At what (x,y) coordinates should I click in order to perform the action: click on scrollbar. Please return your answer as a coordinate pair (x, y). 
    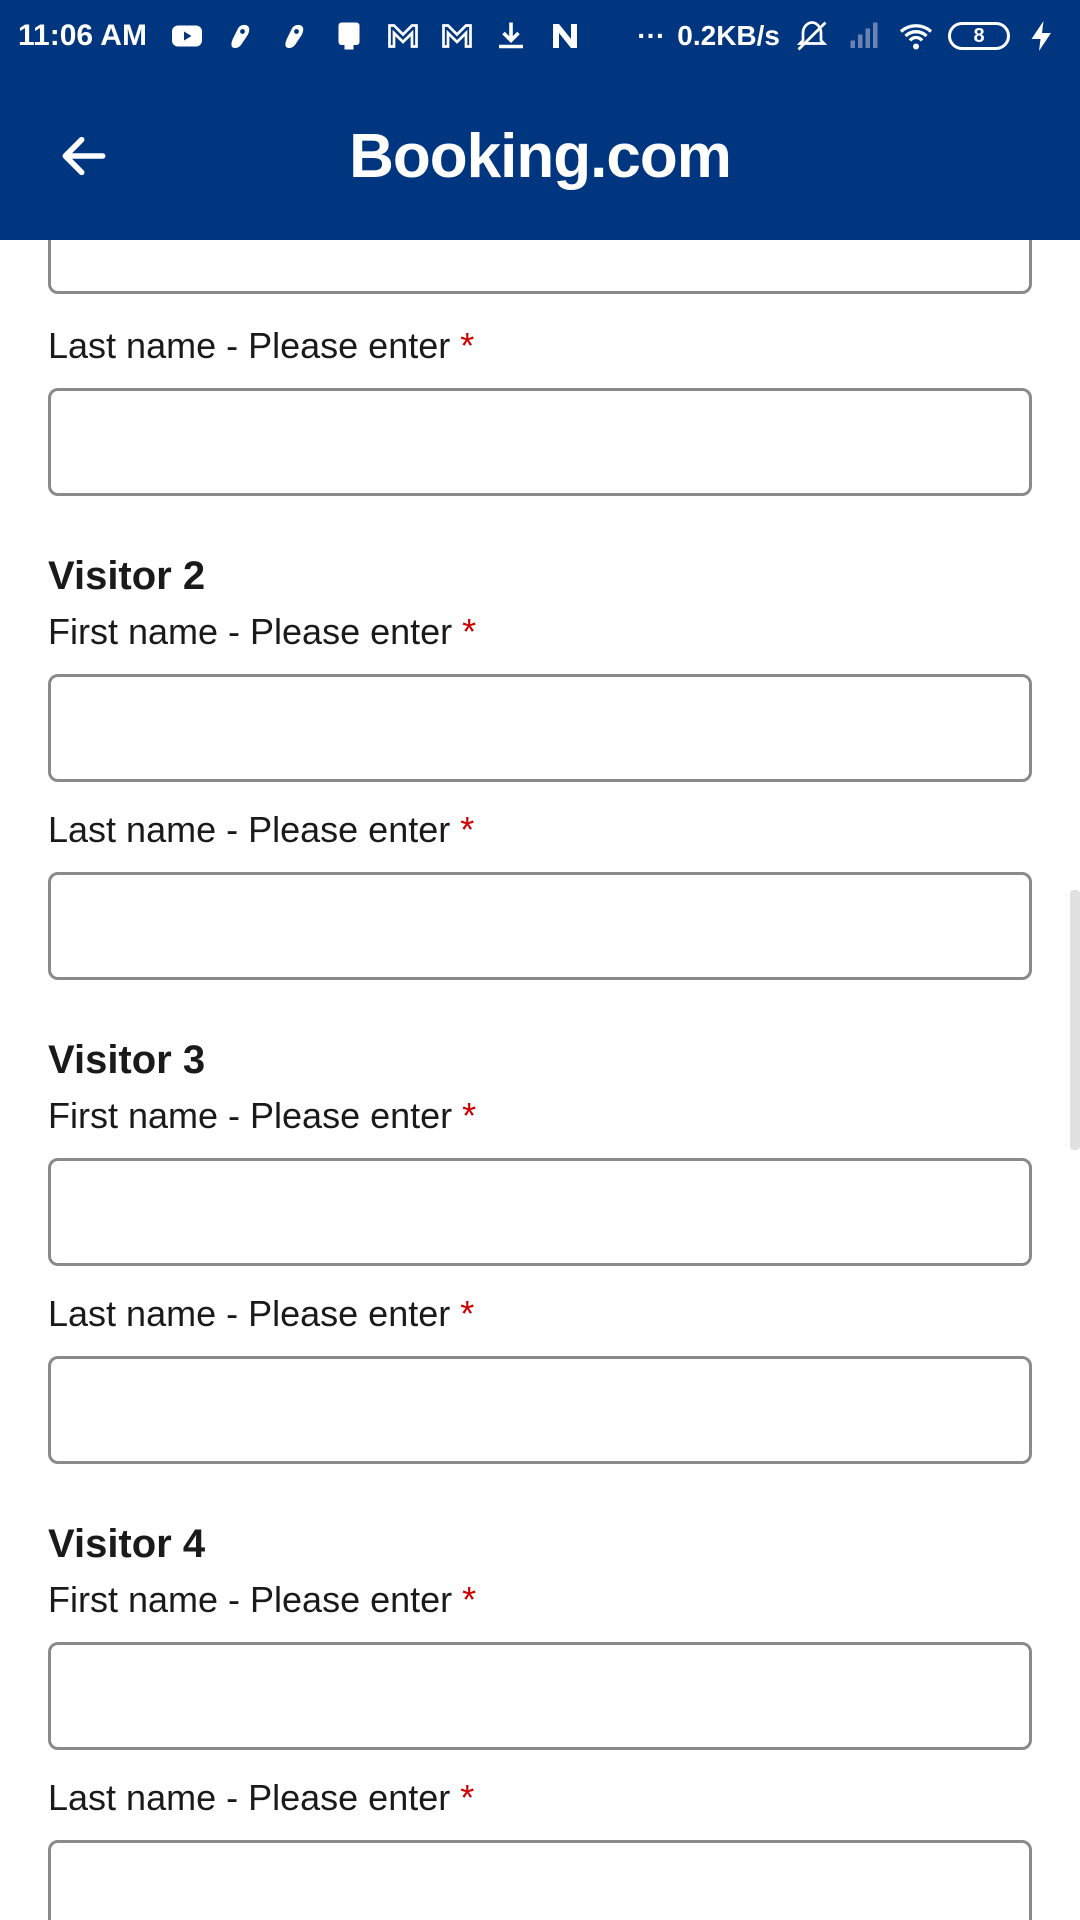
    Looking at the image, I should click on (1075, 1020).